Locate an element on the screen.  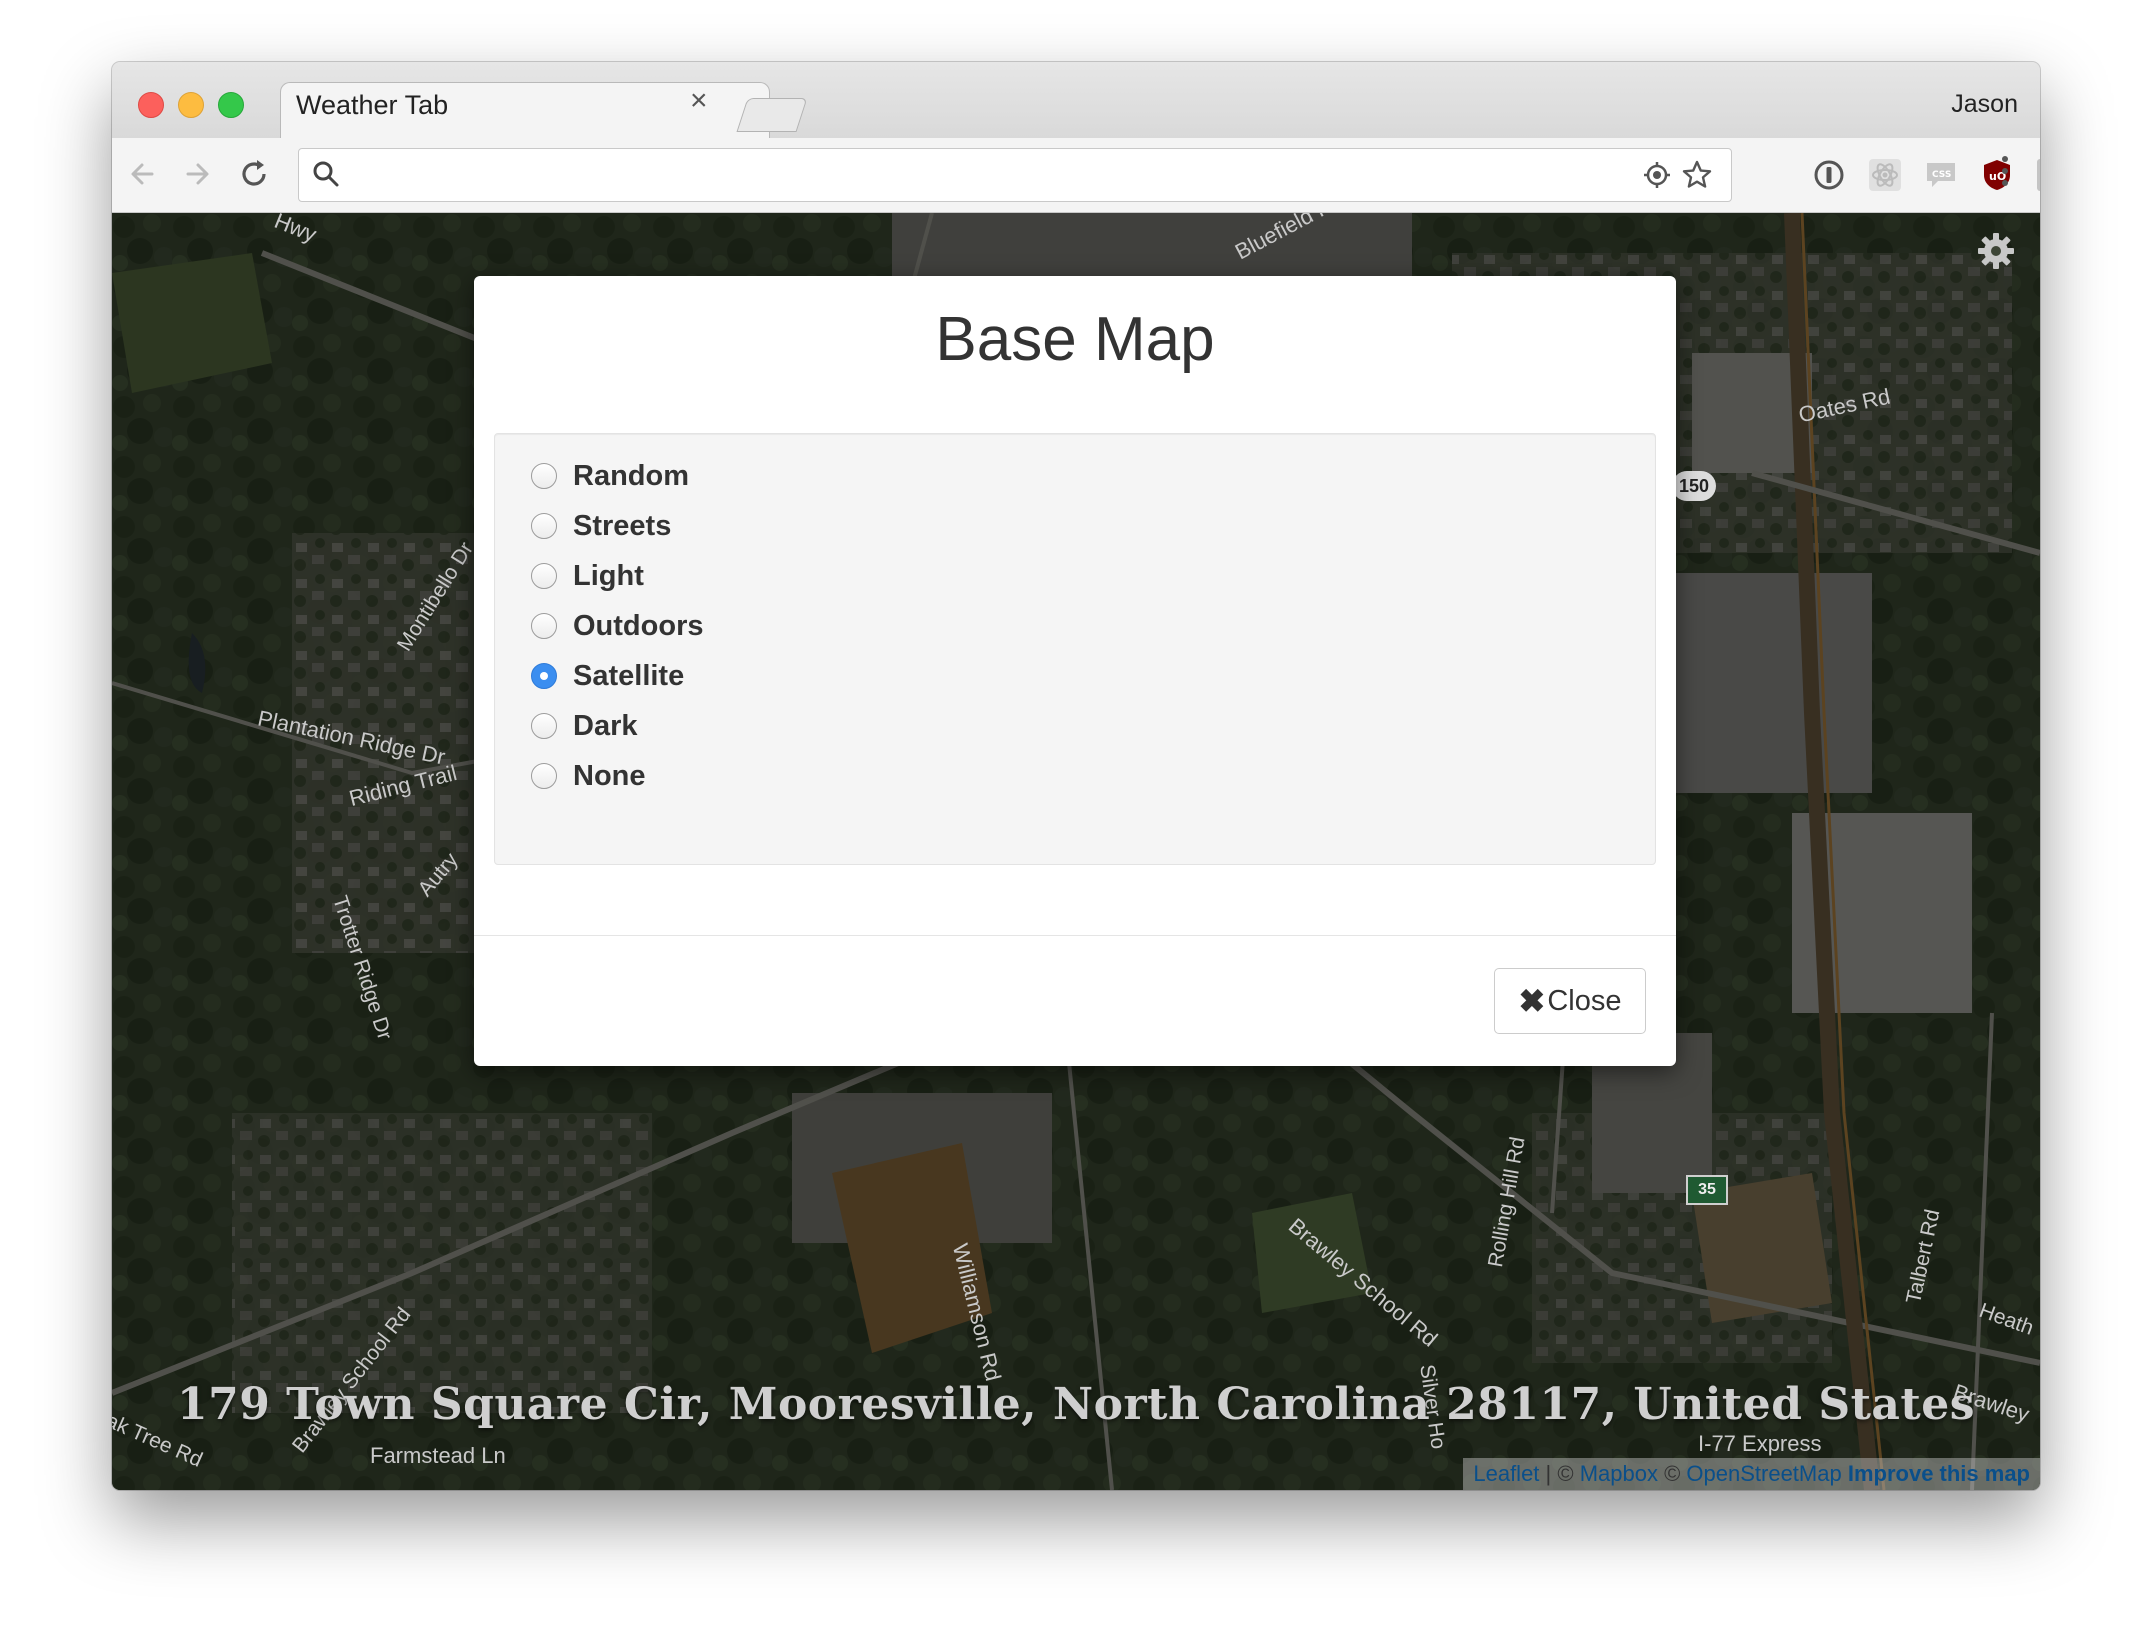
location-target-icon is located at coordinates (1657, 175).